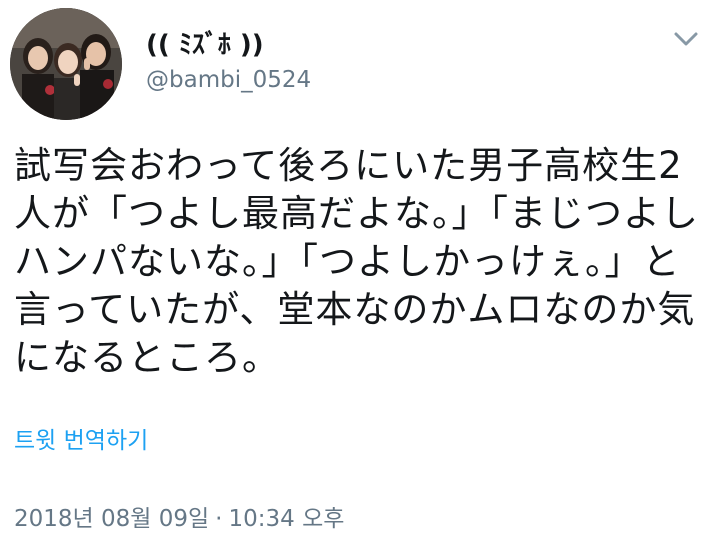 The width and height of the screenshot is (720, 549). What do you see at coordinates (81, 441) in the screenshot?
I see `translate-tweet-link: 트윗 번역하기` at bounding box center [81, 441].